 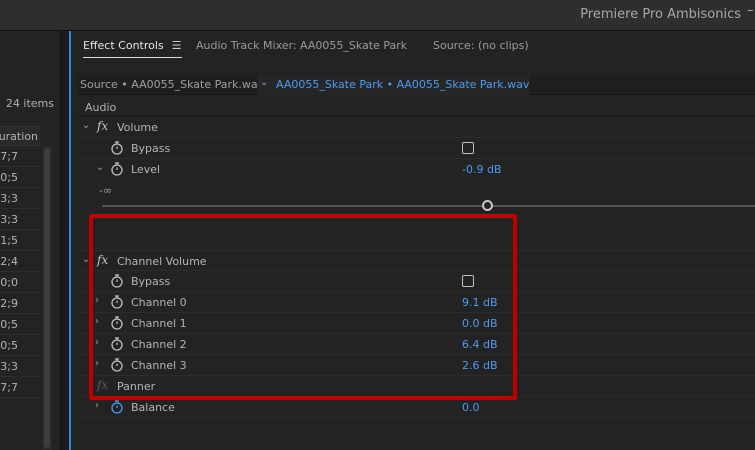 I want to click on param-label: Bypass, so click(x=151, y=148).